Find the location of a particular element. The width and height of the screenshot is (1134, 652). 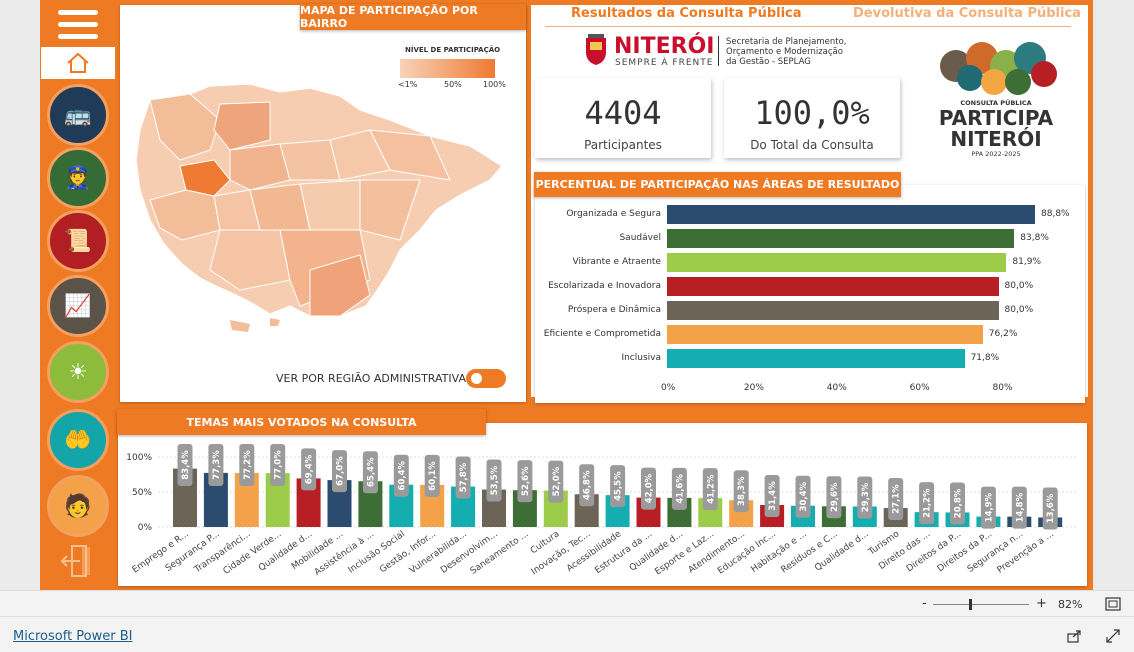

faces-illustration-icon is located at coordinates (998, 68).